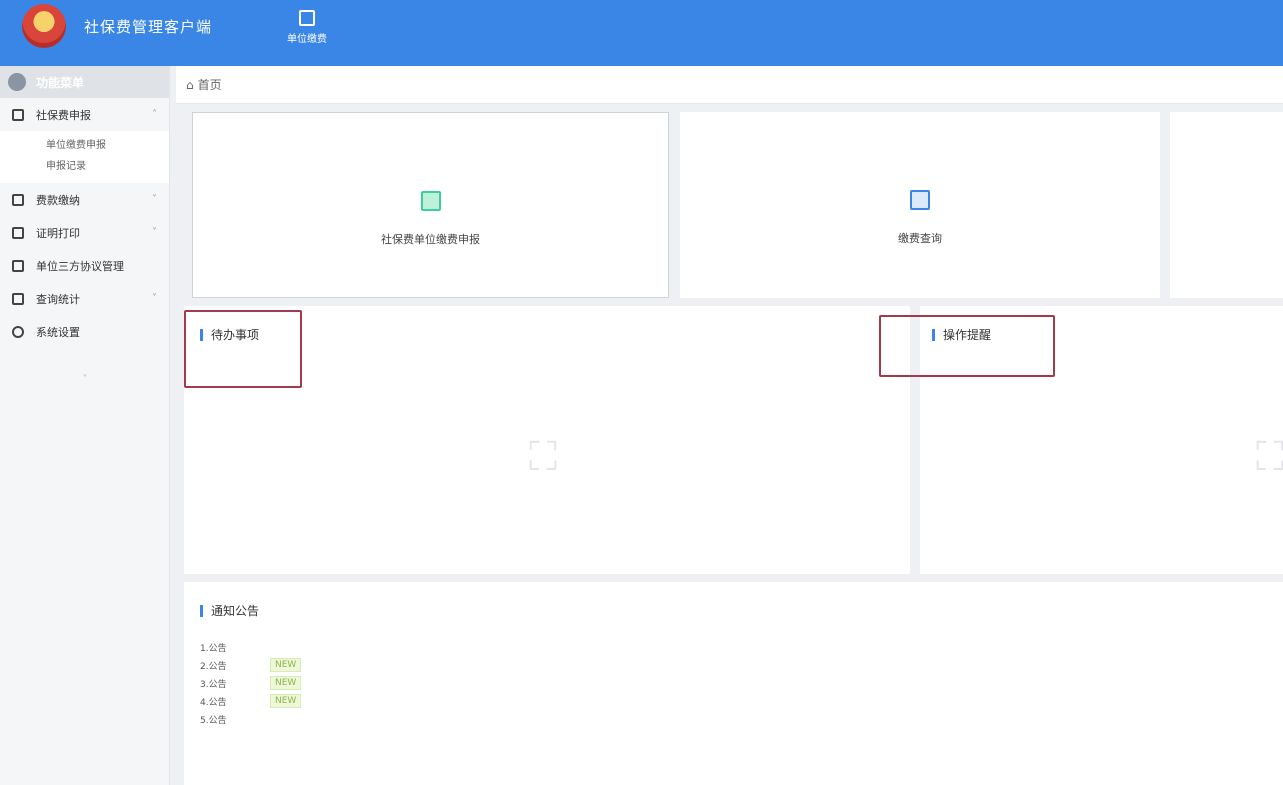  What do you see at coordinates (251, 701) in the screenshot?
I see `list-item: 4.公告 NEW` at bounding box center [251, 701].